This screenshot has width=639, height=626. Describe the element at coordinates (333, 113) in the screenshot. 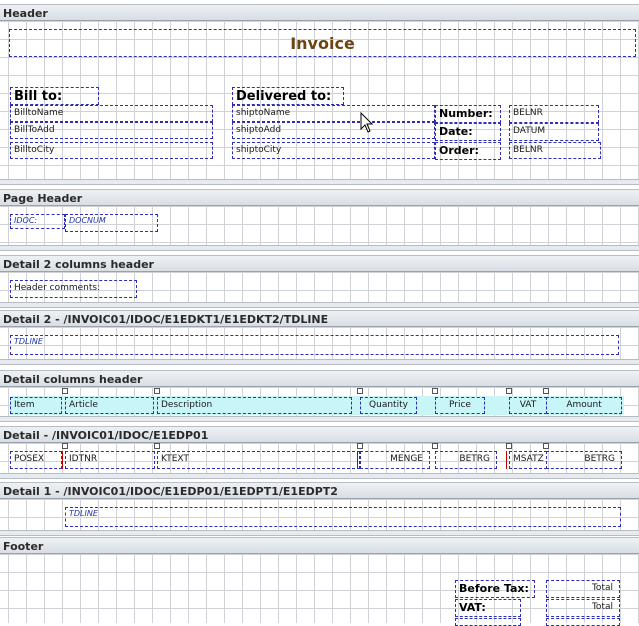

I see `ship-to-name-field: shiptoName` at that location.